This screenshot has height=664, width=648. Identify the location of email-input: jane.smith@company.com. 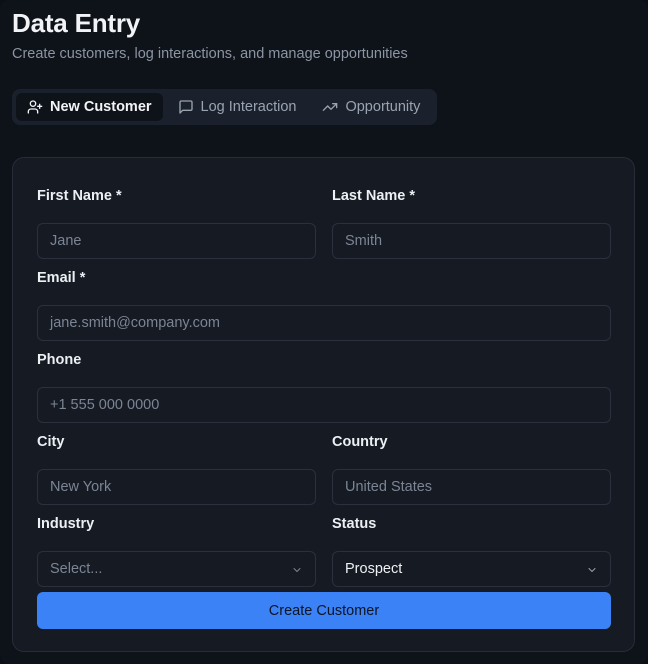
(324, 323).